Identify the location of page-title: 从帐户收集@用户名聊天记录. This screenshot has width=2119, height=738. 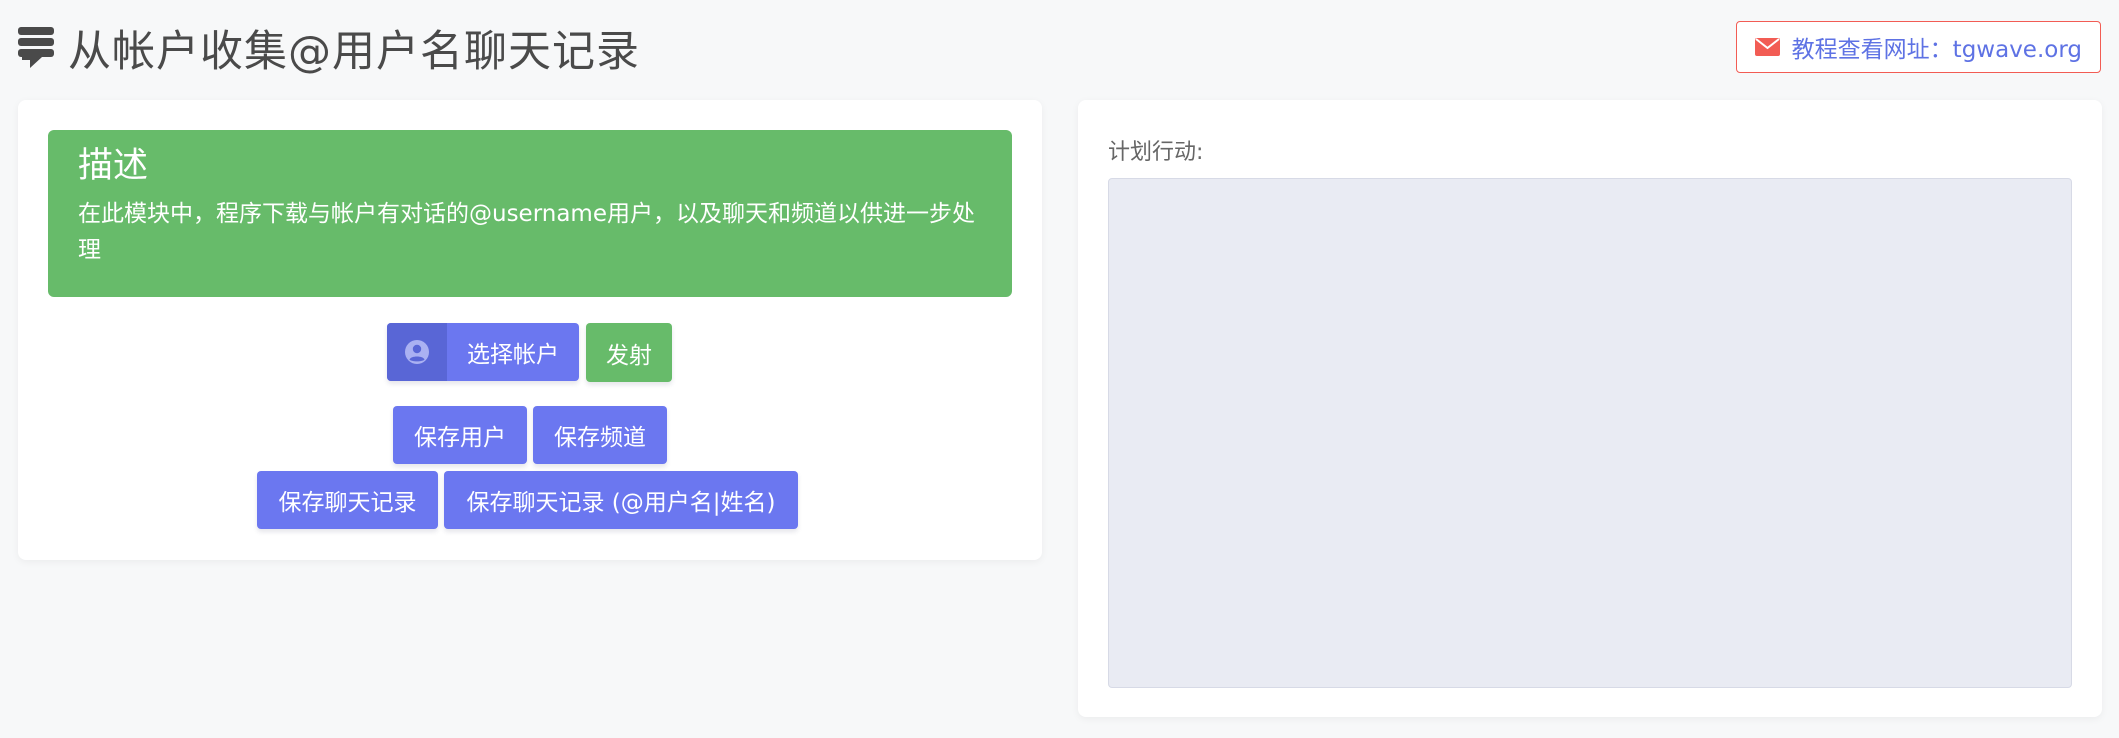
(354, 52).